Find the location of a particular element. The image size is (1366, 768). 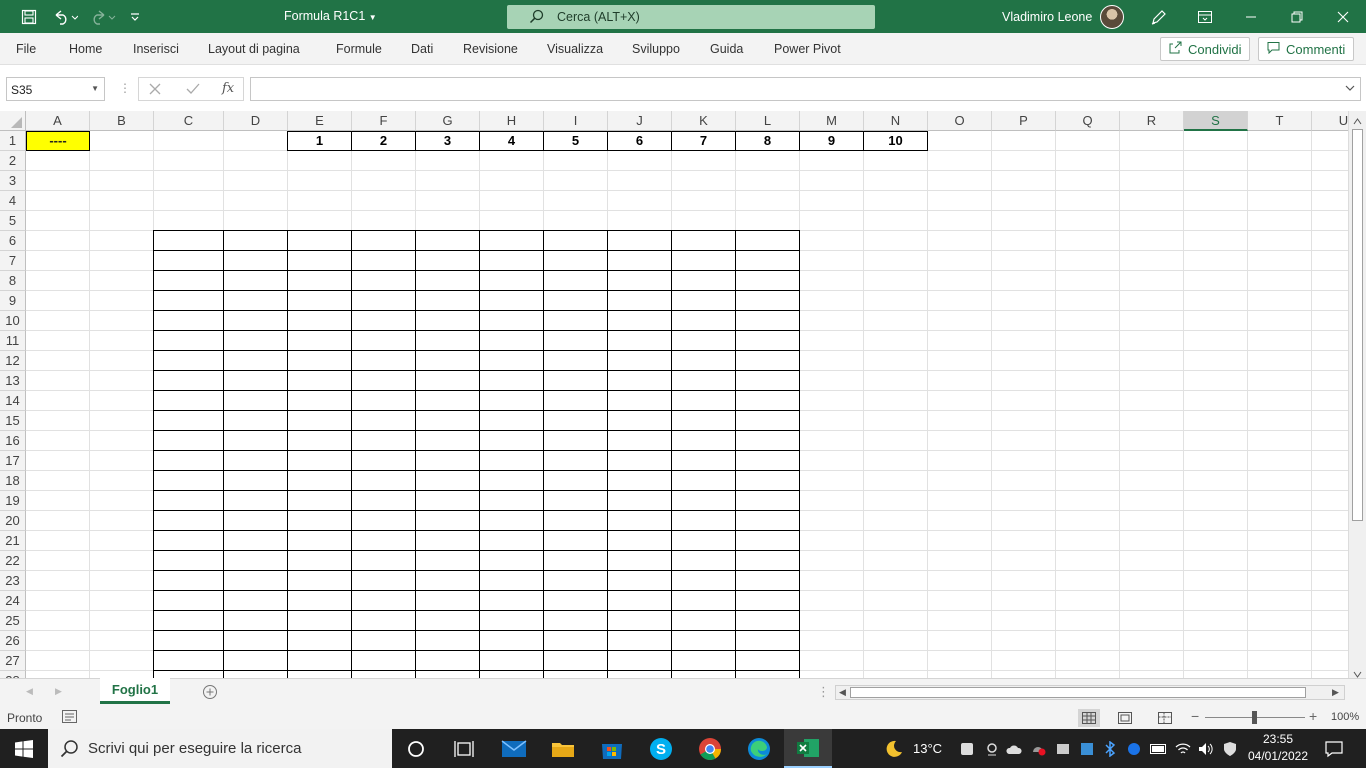

row-header-5: 5 is located at coordinates (13, 221).